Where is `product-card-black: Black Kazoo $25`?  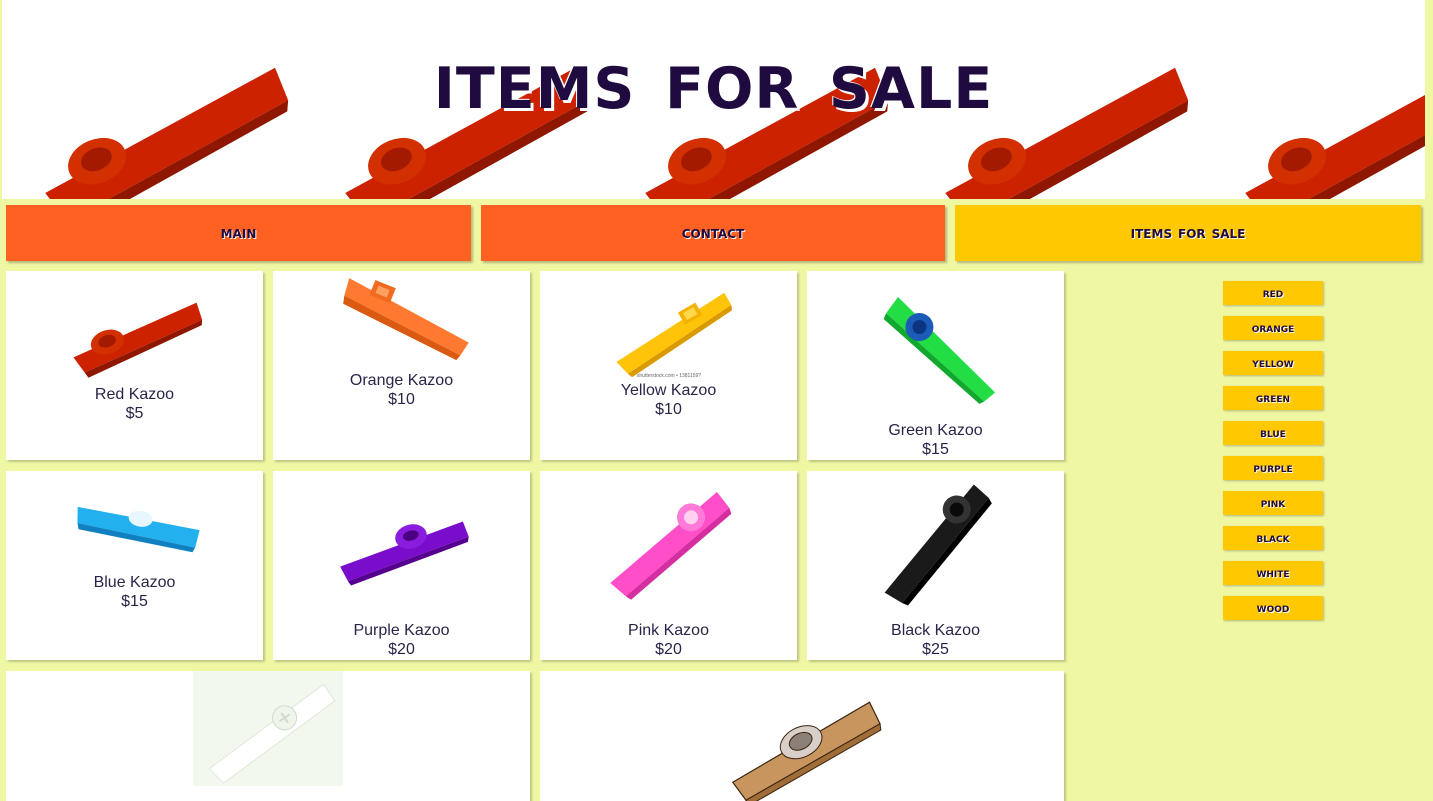 product-card-black: Black Kazoo $25 is located at coordinates (935, 565).